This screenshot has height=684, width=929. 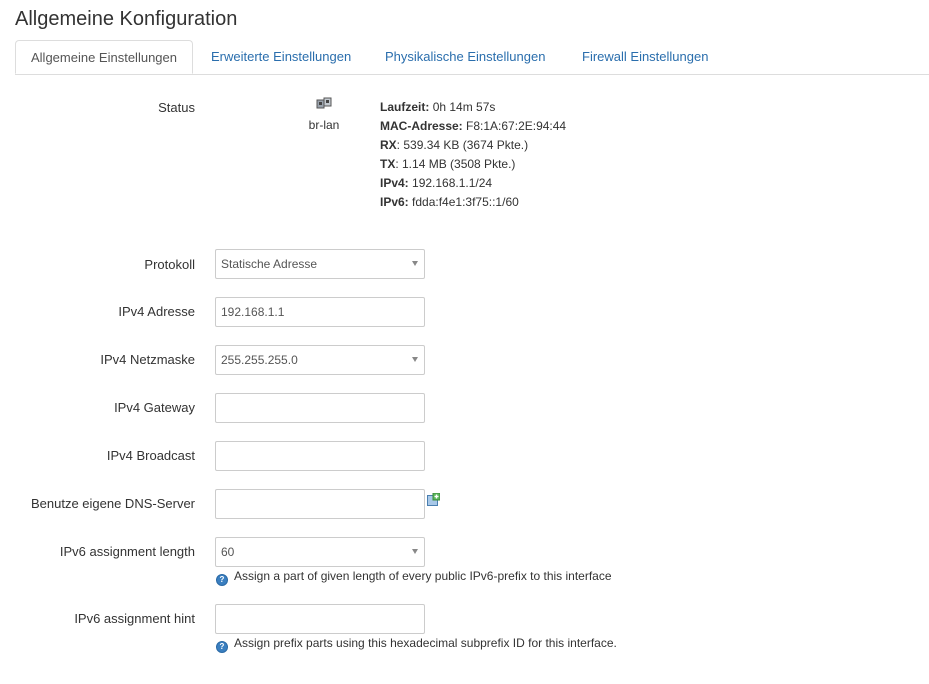 I want to click on tab-firewall-settings: Firewall Einstellungen, so click(x=645, y=57).